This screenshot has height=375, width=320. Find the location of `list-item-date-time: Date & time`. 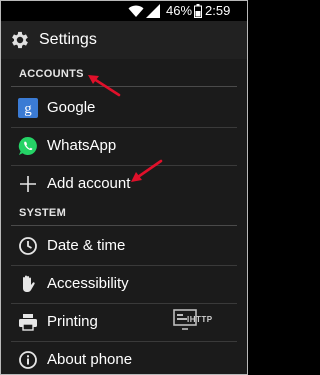

list-item-date-time: Date & time is located at coordinates (124, 246).